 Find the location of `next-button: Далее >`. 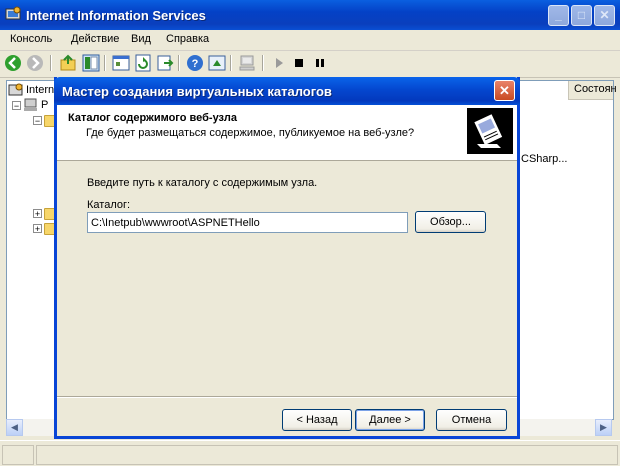

next-button: Далее > is located at coordinates (390, 420).